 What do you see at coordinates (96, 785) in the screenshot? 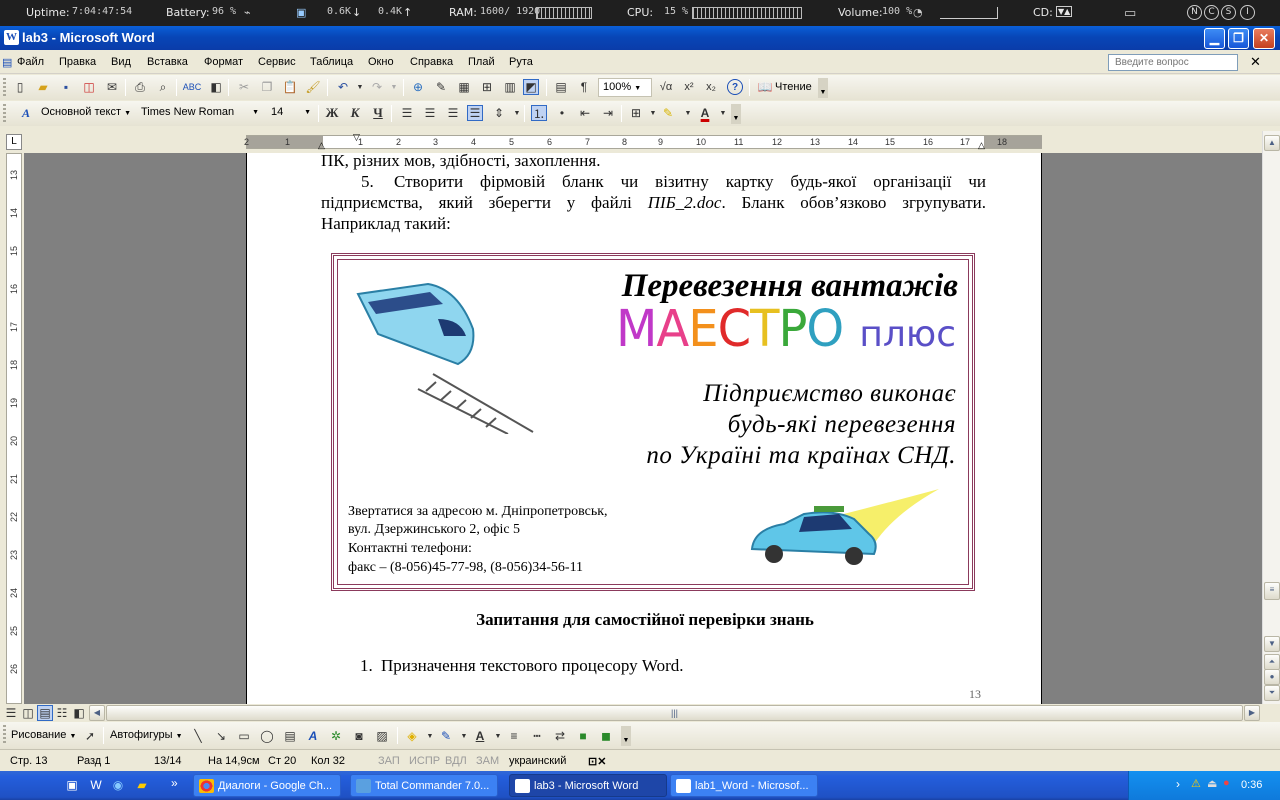
I see `word-quicklaunch-icon: W` at bounding box center [96, 785].